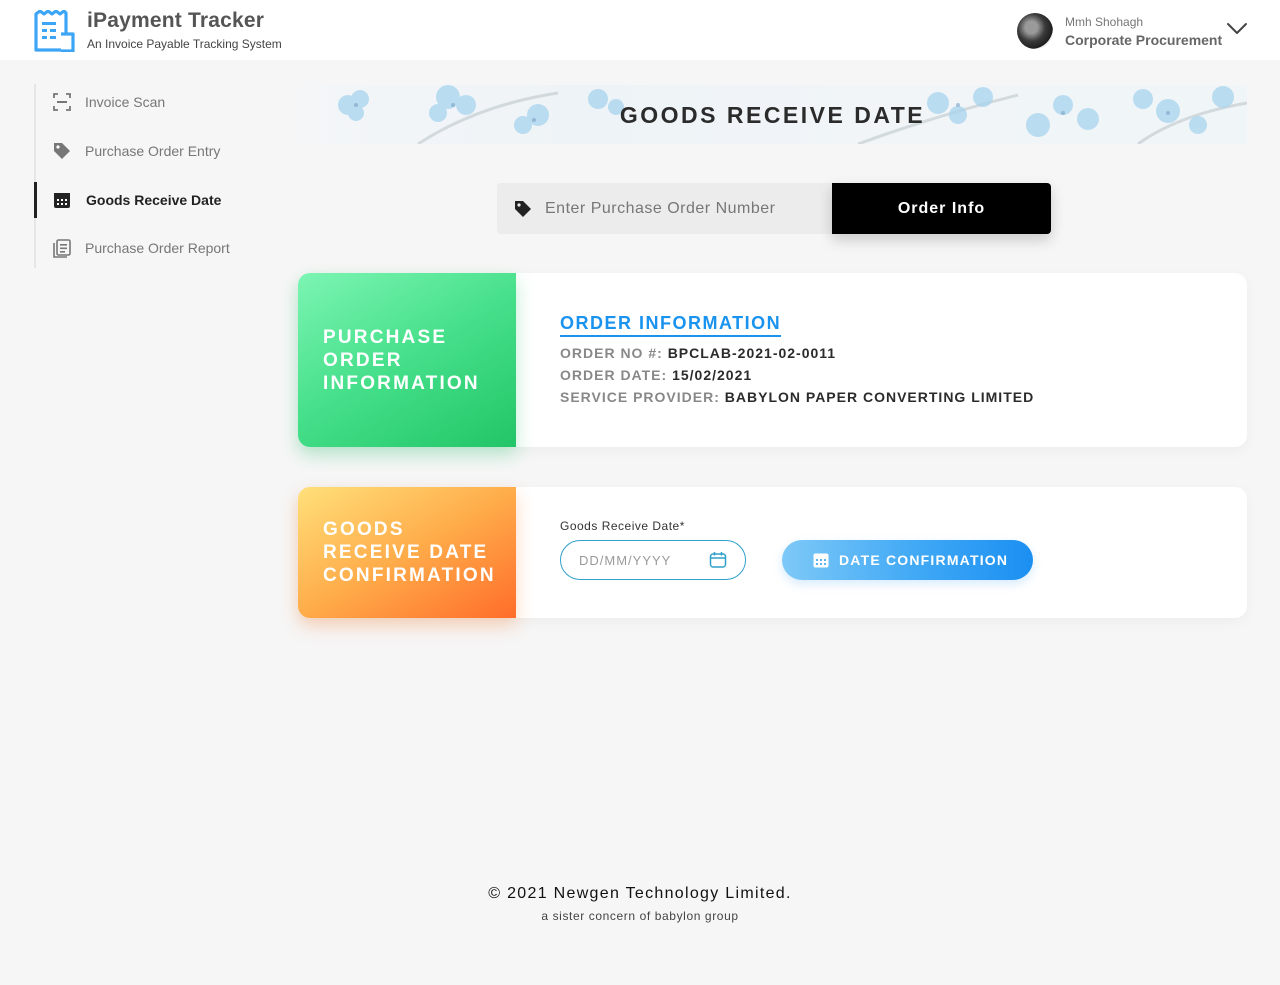 The height and width of the screenshot is (985, 1280). I want to click on page-title: GOODS RECEIVE DATE, so click(772, 115).